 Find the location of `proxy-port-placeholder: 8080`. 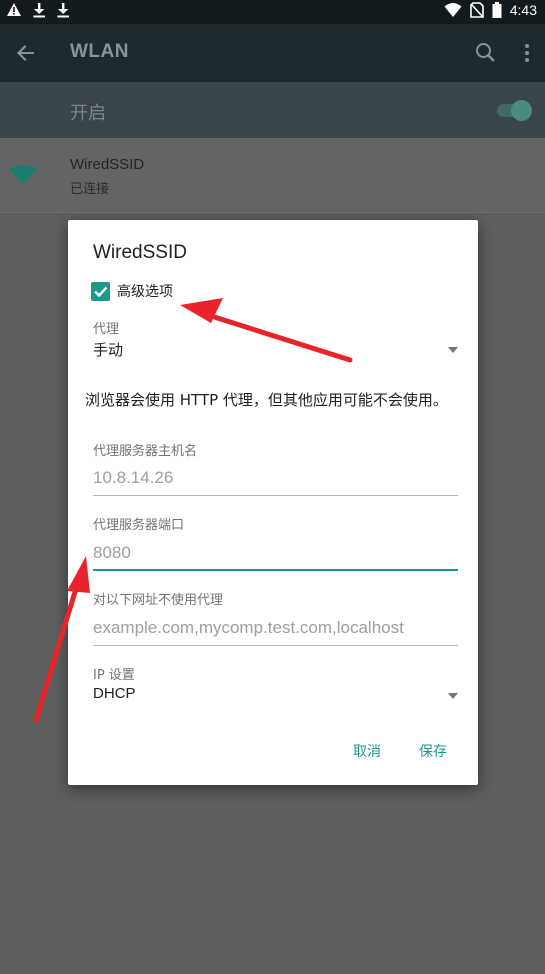

proxy-port-placeholder: 8080 is located at coordinates (112, 552).